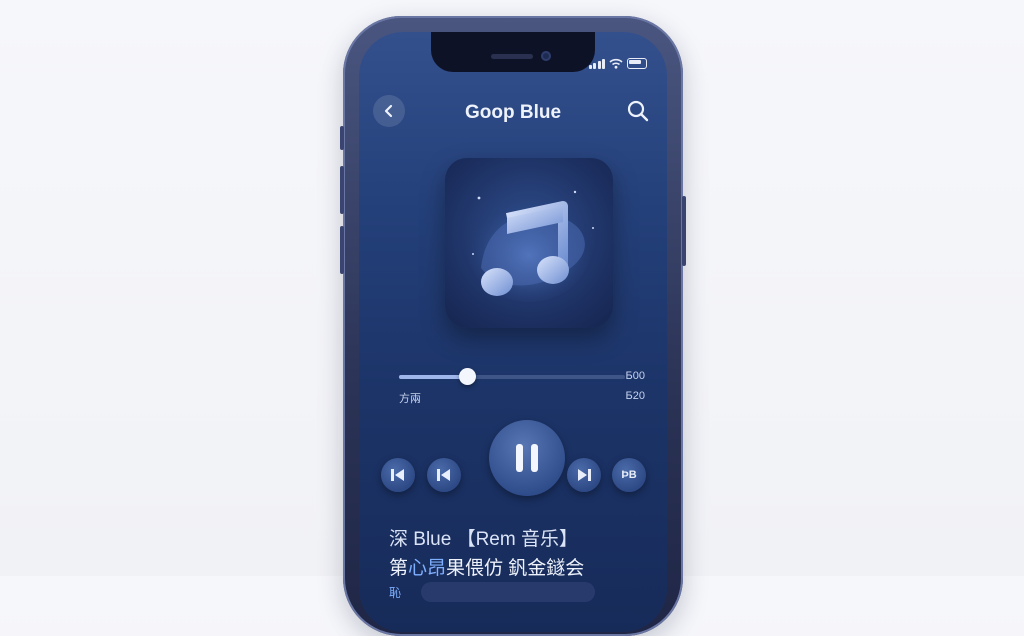 The width and height of the screenshot is (1024, 636). Describe the element at coordinates (596, 63) in the screenshot. I see `signal-icon` at that location.